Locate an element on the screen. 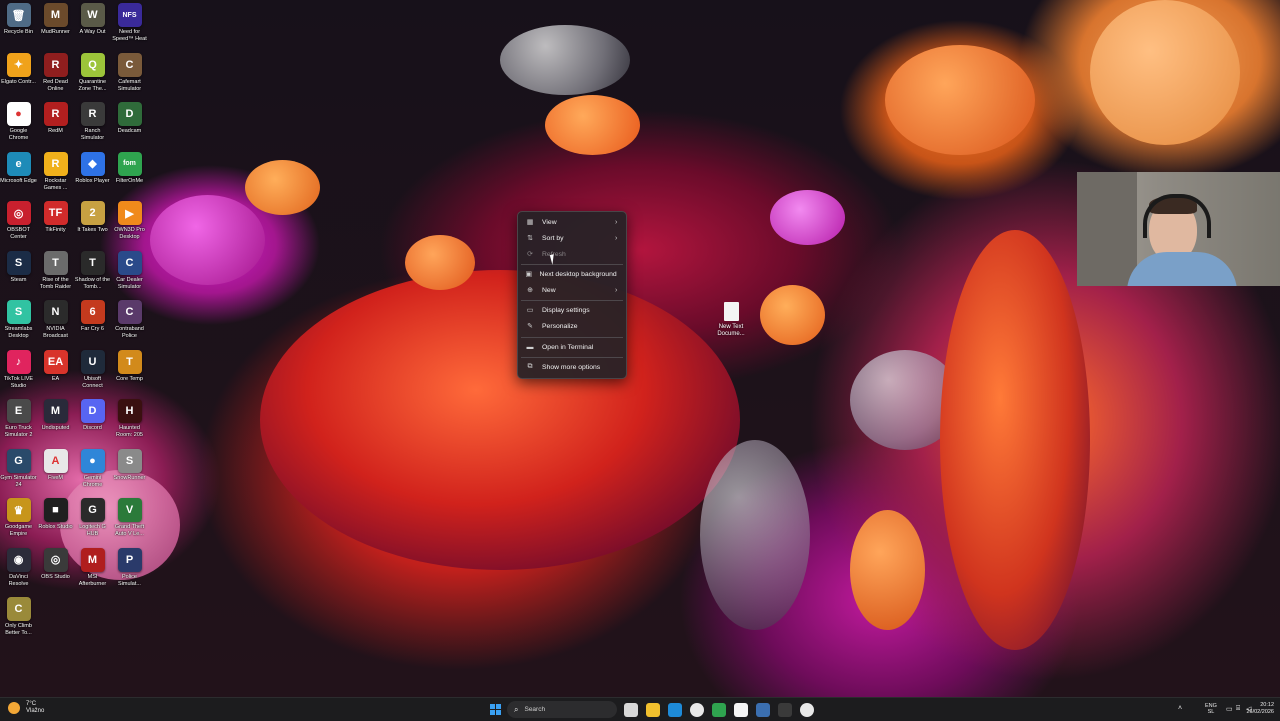  weather-widget: 7°C Vlažno is located at coordinates (26, 708).